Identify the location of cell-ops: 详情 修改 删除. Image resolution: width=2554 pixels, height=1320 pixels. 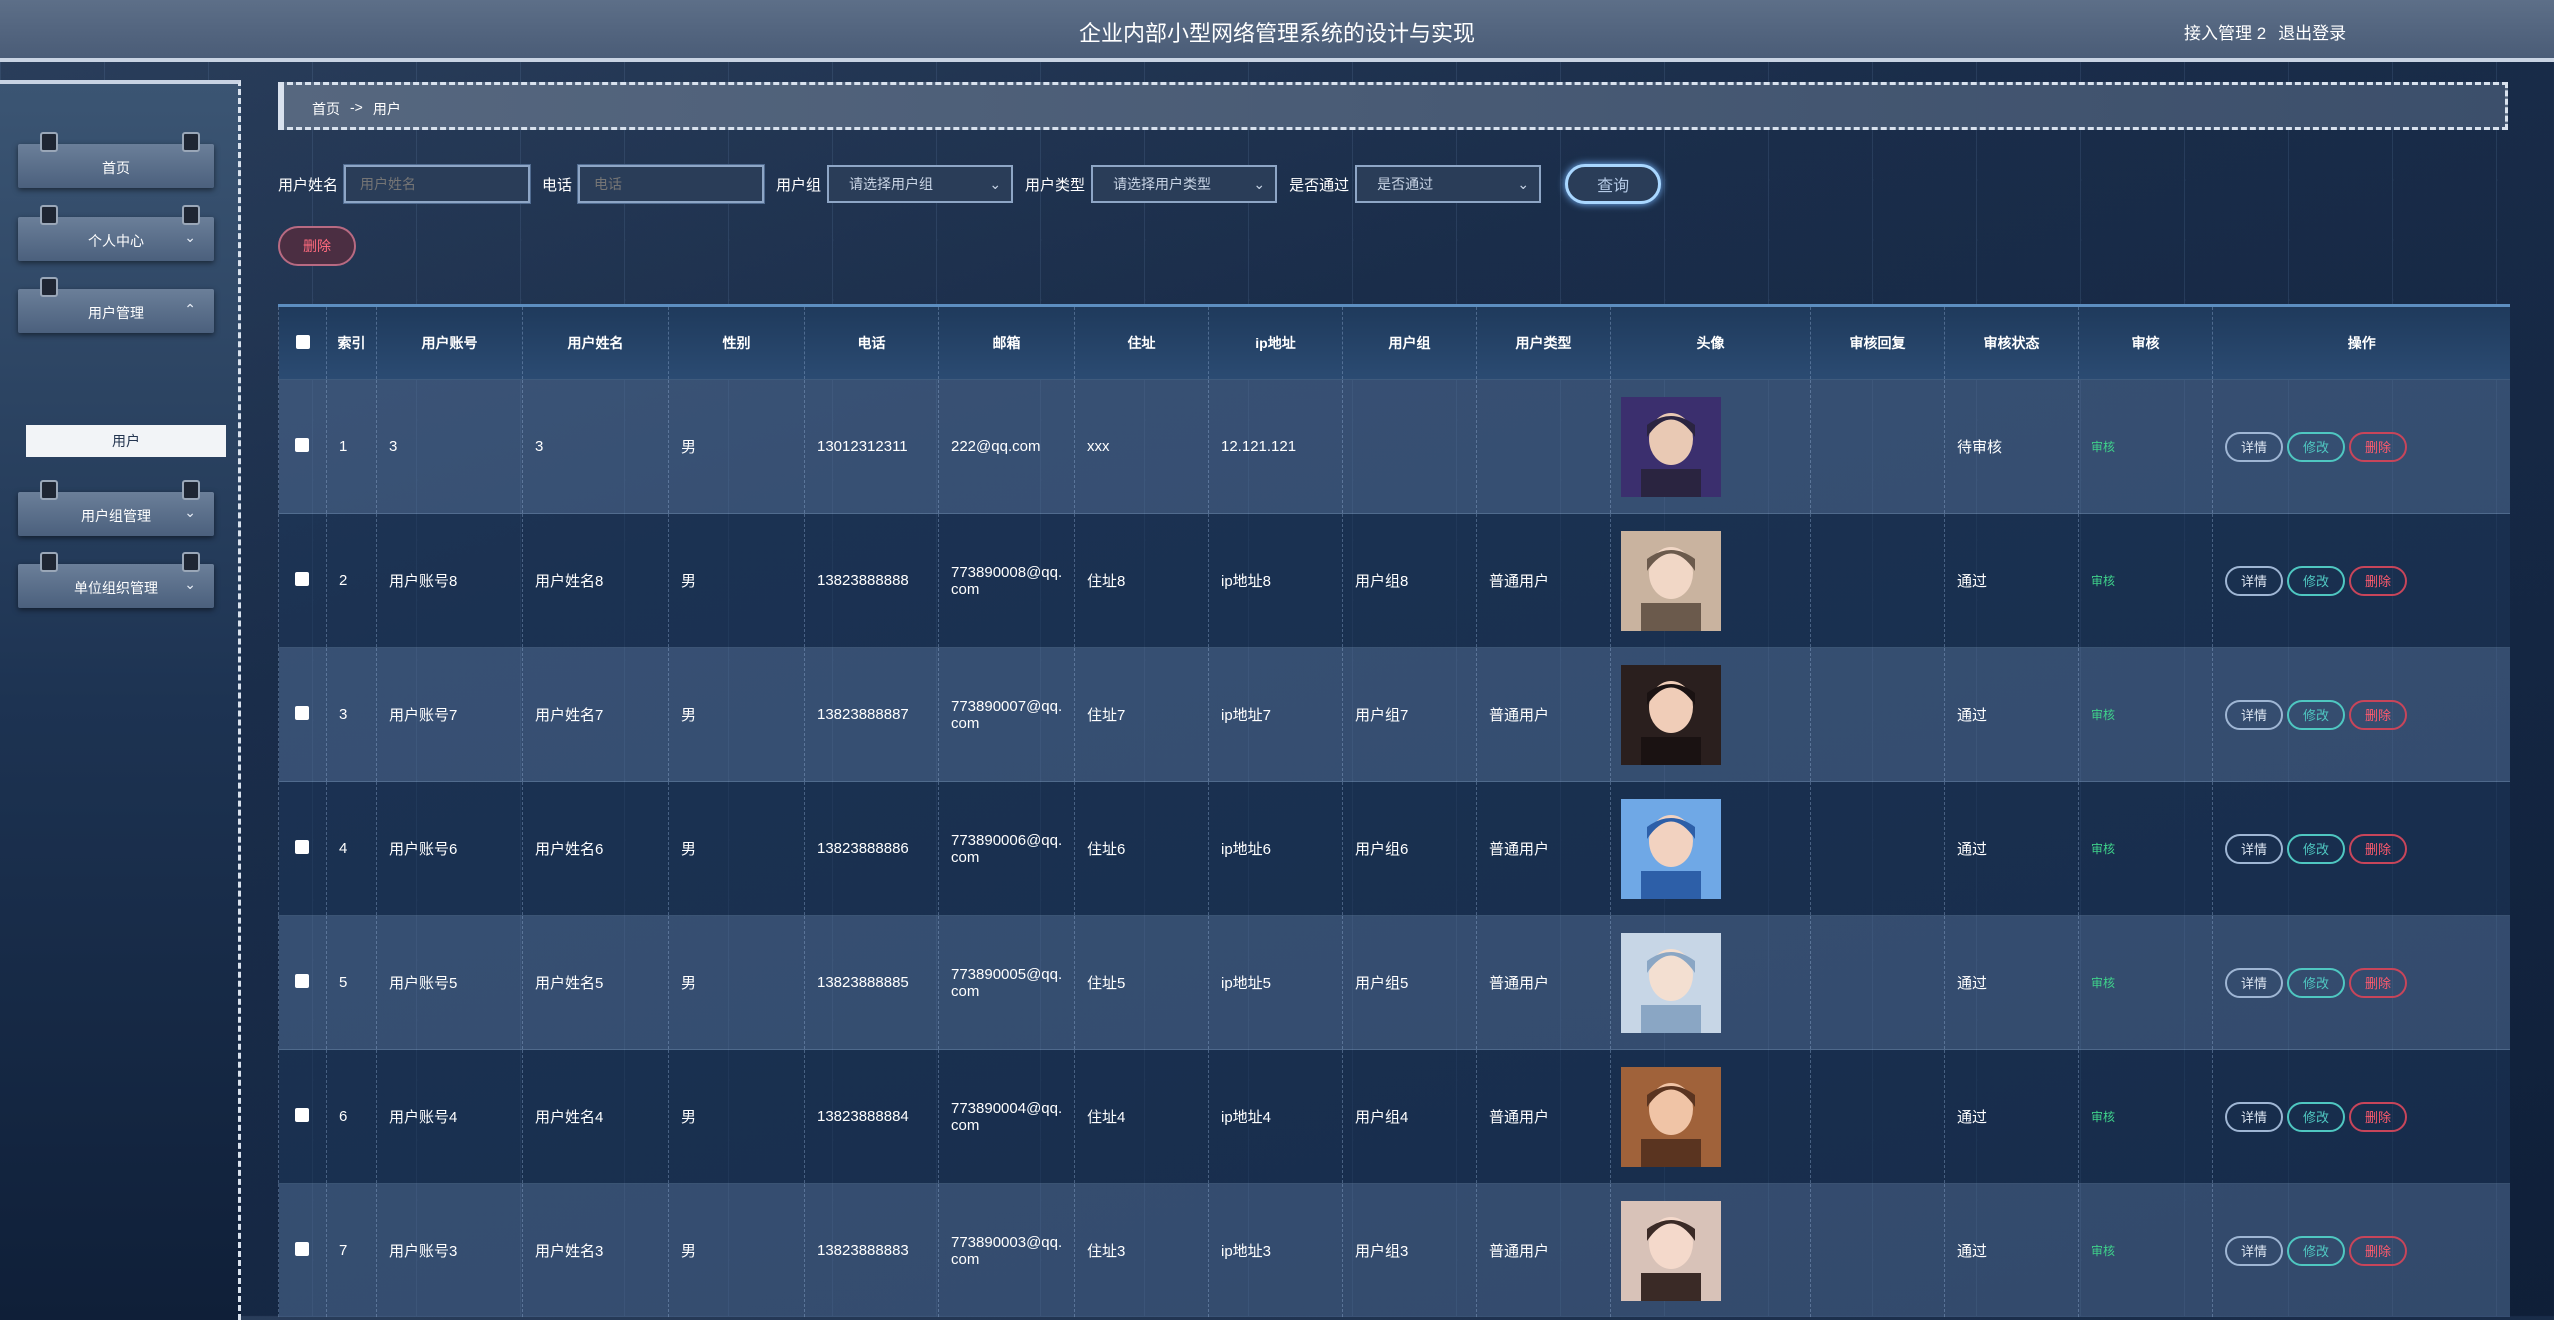
(2361, 848).